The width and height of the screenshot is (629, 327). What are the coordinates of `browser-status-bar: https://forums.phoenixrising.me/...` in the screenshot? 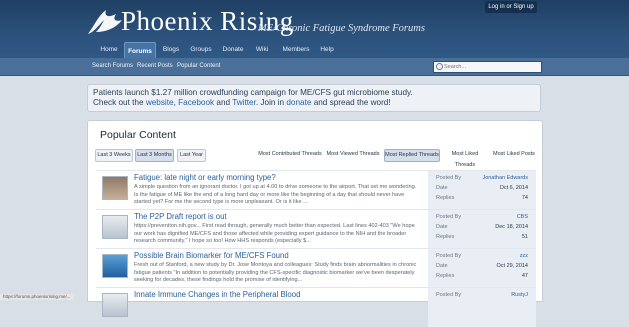 It's located at (37, 297).